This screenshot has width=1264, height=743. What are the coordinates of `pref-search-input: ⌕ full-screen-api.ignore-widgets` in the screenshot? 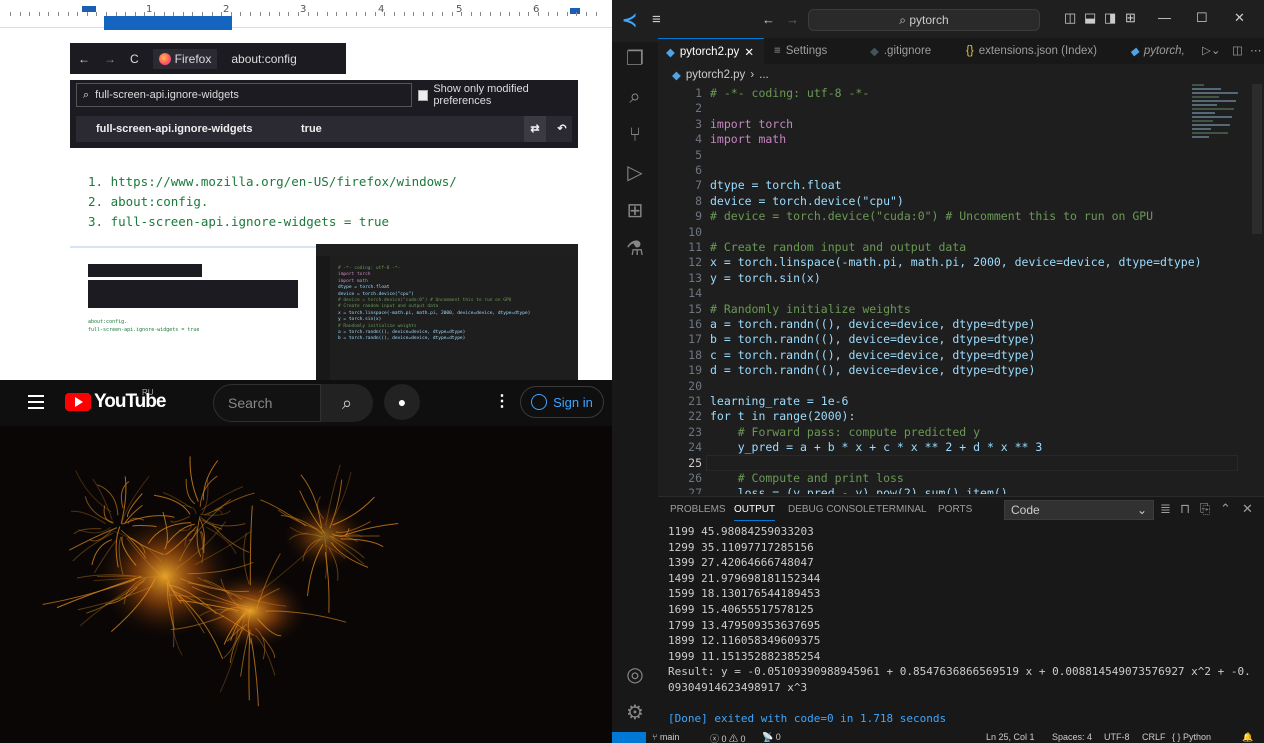 It's located at (244, 95).